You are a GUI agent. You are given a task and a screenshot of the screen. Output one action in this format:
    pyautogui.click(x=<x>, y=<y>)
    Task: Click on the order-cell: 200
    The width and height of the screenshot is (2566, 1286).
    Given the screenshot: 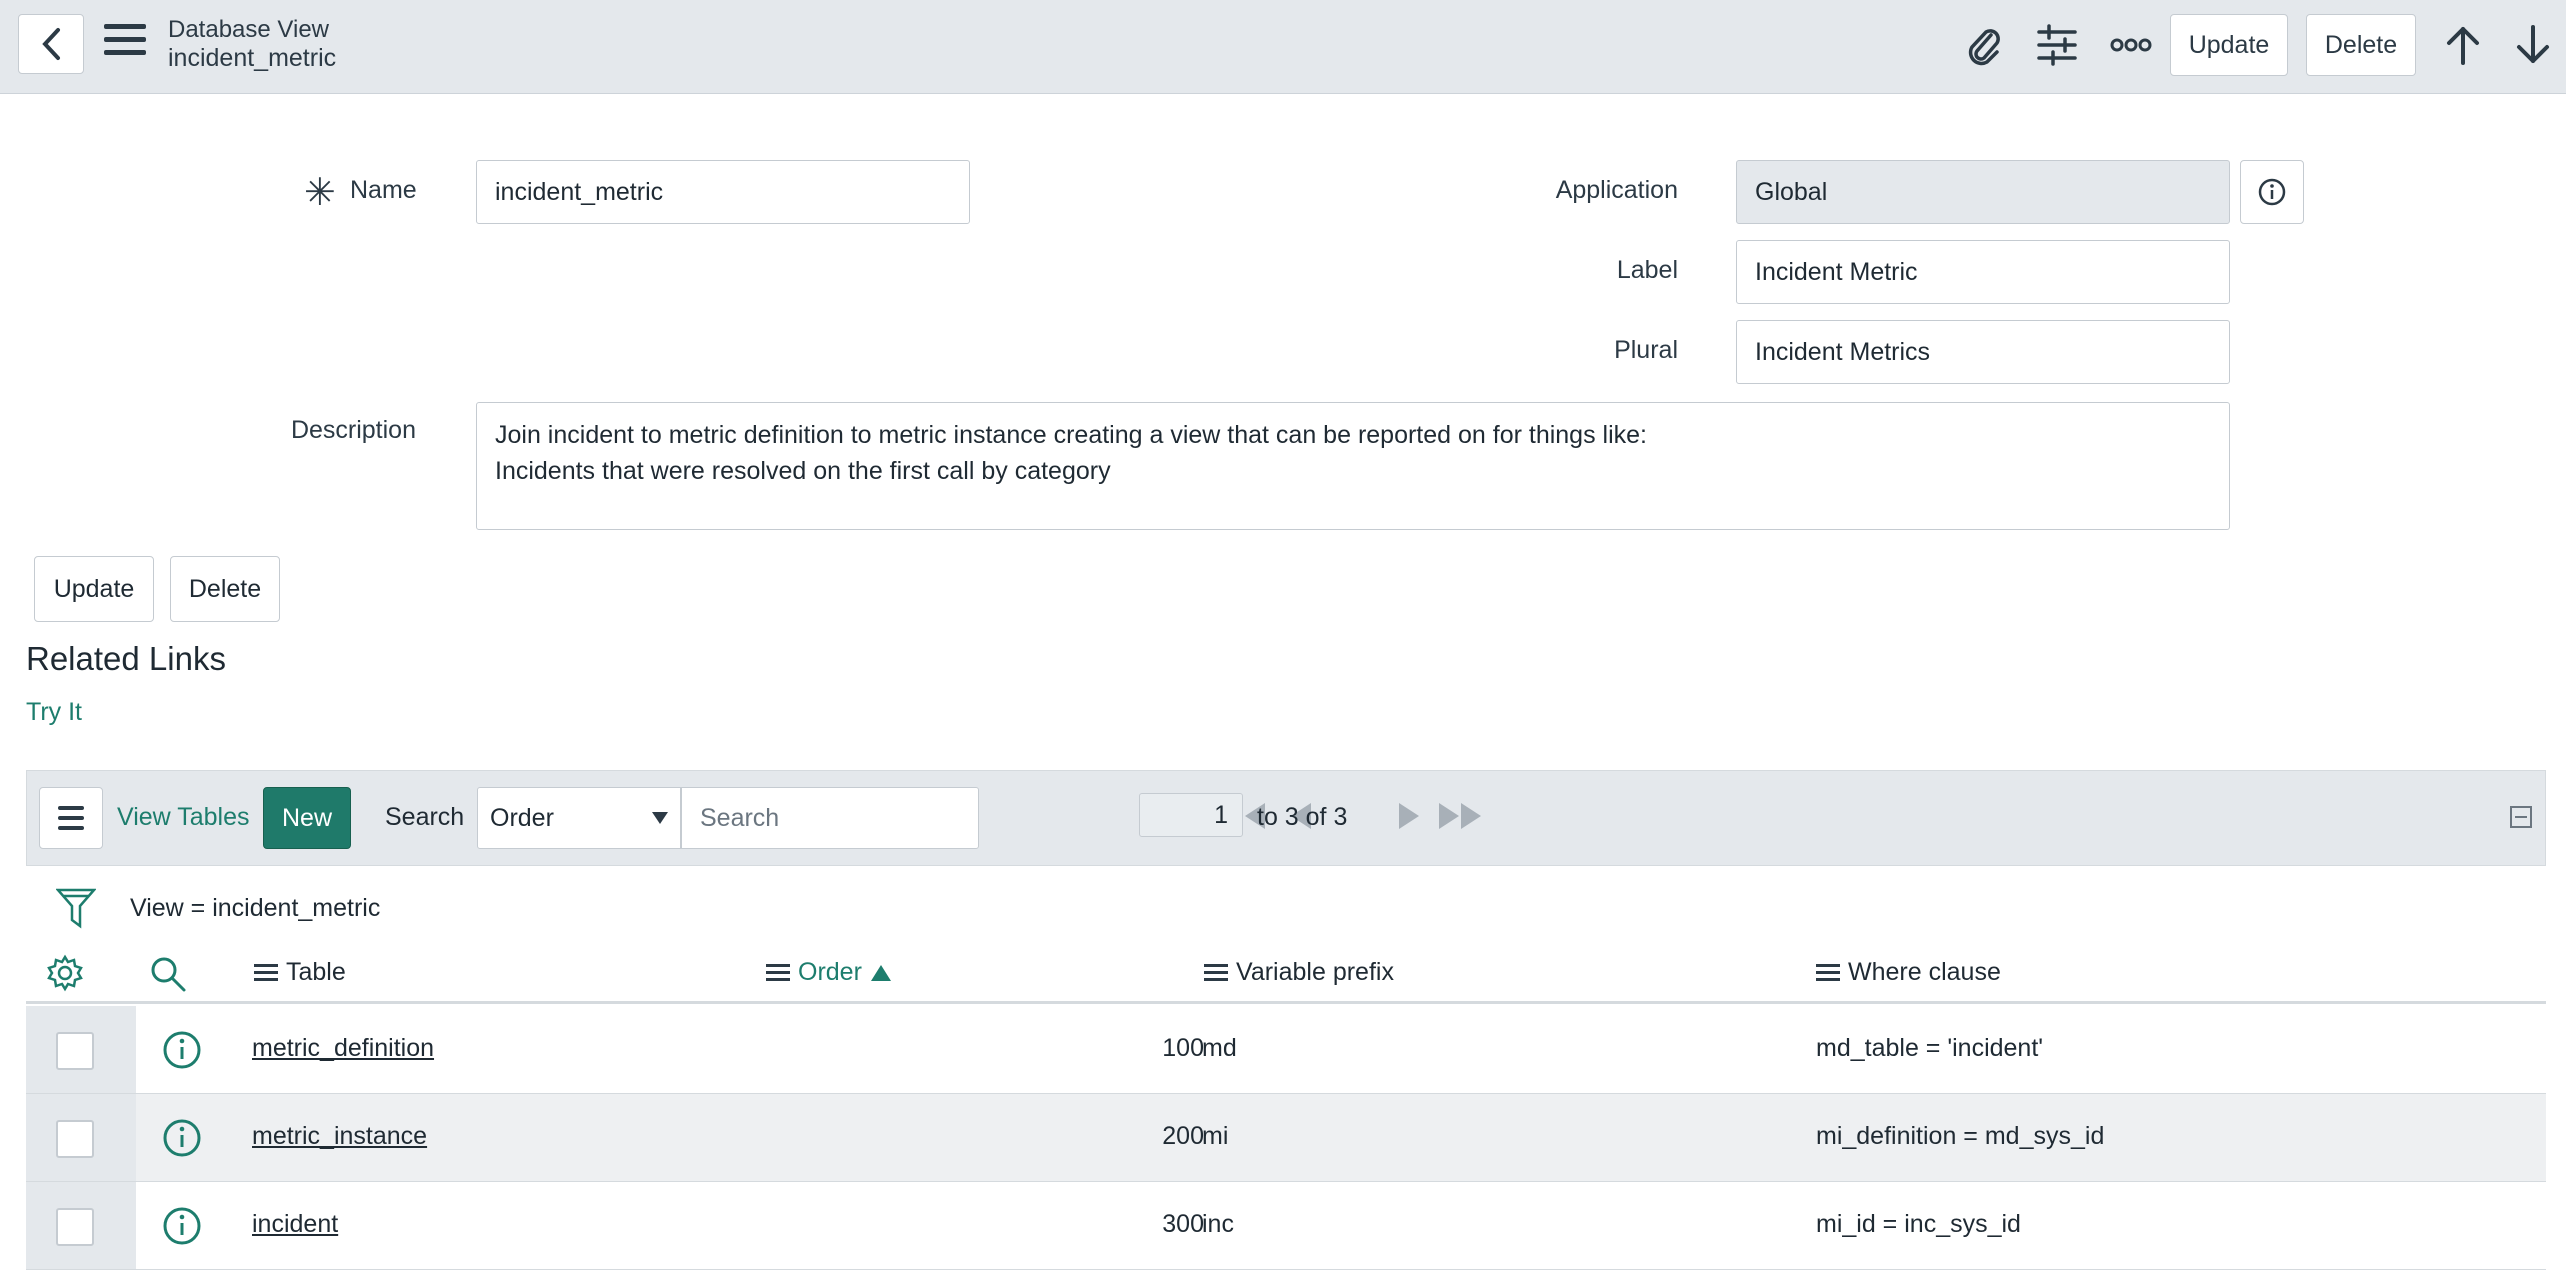 What is the action you would take?
    pyautogui.click(x=1183, y=1136)
    